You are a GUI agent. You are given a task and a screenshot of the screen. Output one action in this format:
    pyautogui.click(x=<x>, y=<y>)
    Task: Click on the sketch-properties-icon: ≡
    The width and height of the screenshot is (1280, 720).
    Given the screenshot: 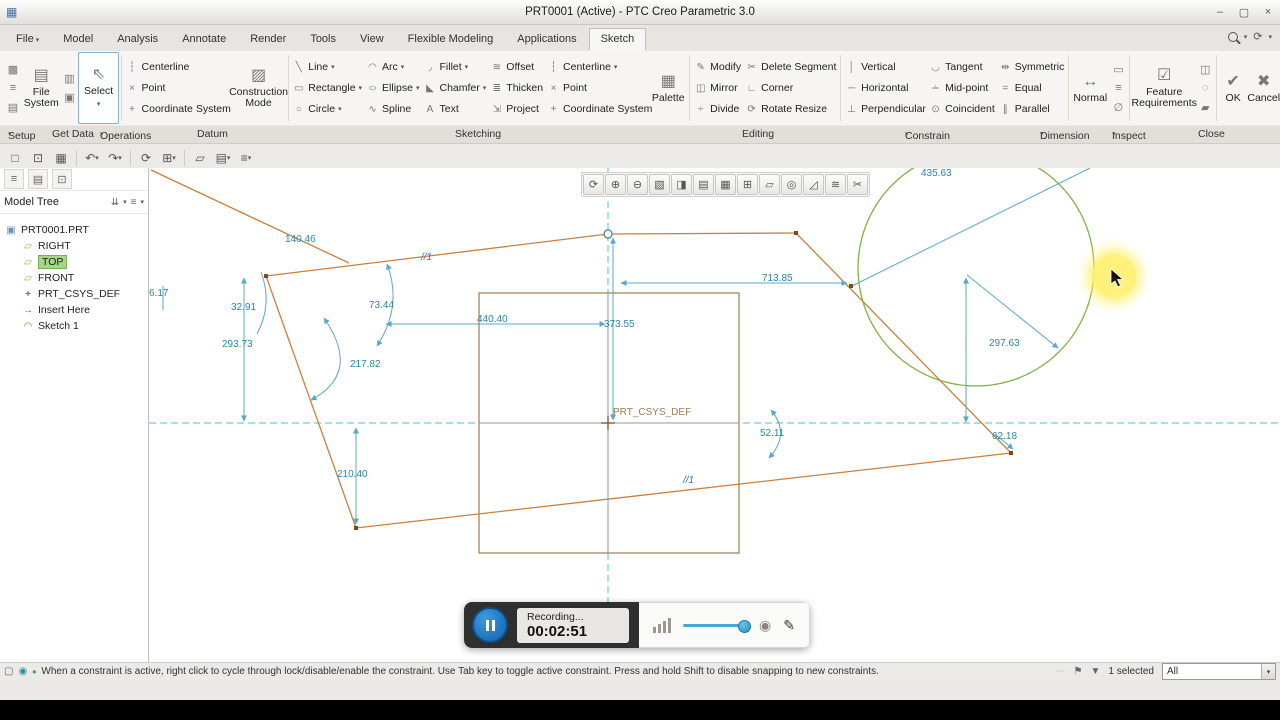 What is the action you would take?
    pyautogui.click(x=13, y=88)
    